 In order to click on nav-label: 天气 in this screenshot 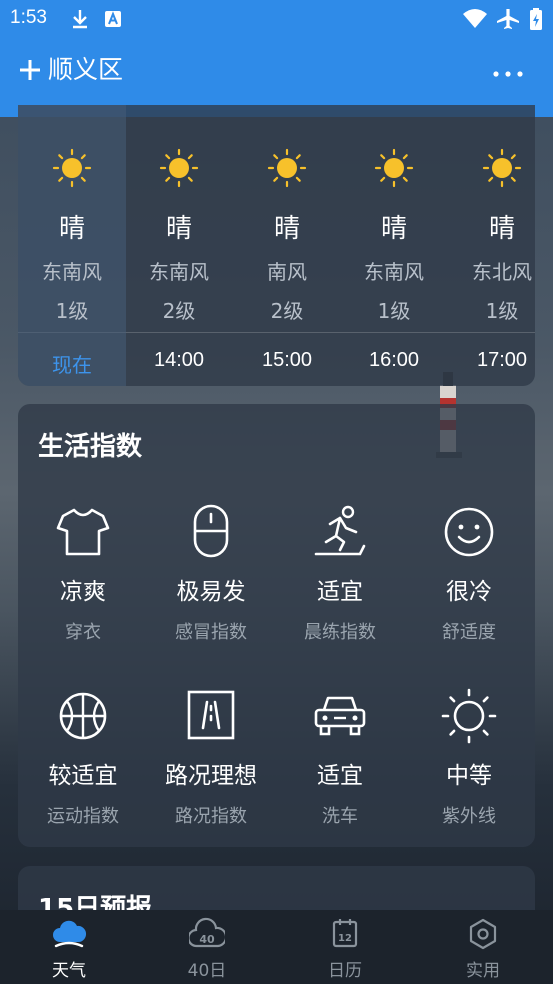, I will do `click(69, 971)`.